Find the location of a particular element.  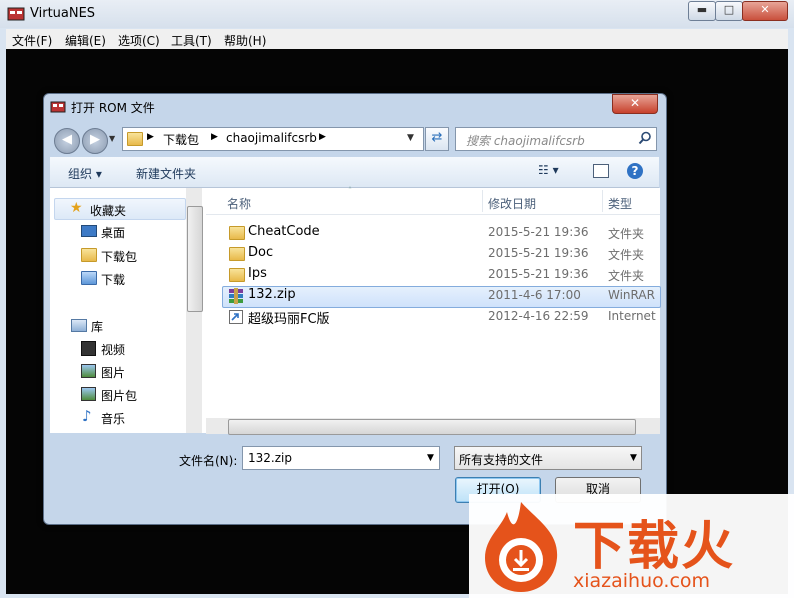

music-icon: ♪ is located at coordinates (87, 416).